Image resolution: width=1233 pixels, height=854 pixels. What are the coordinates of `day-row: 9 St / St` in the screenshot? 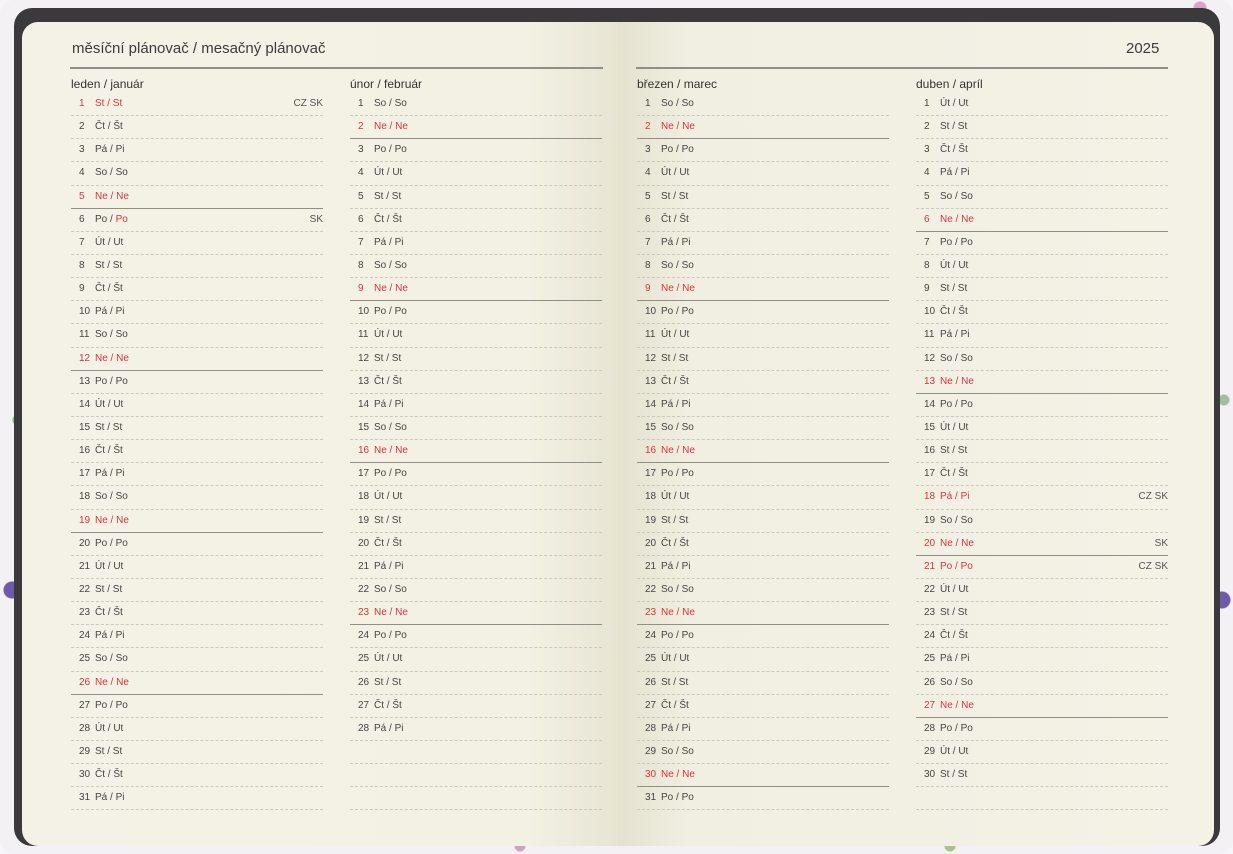 It's located at (1042, 290).